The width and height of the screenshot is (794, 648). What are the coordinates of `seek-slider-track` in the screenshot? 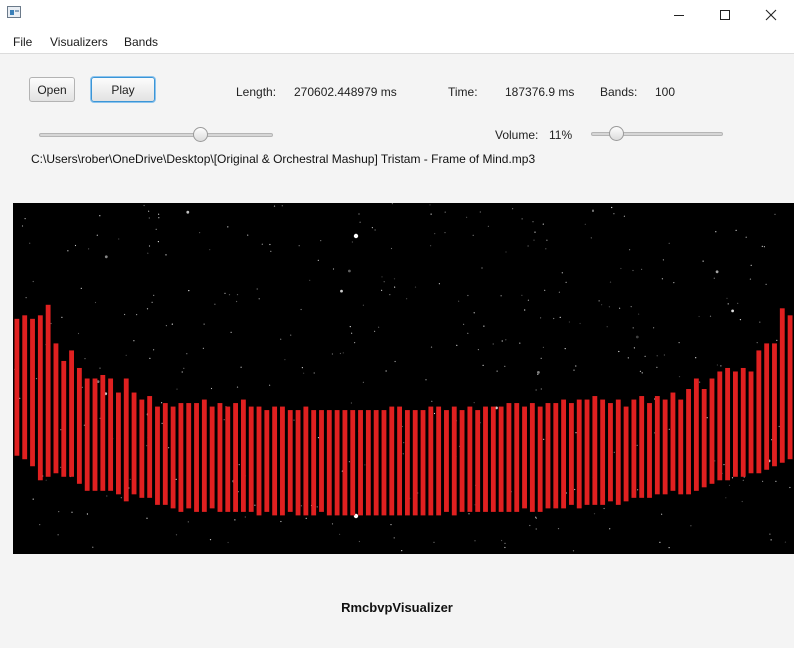 It's located at (156, 135).